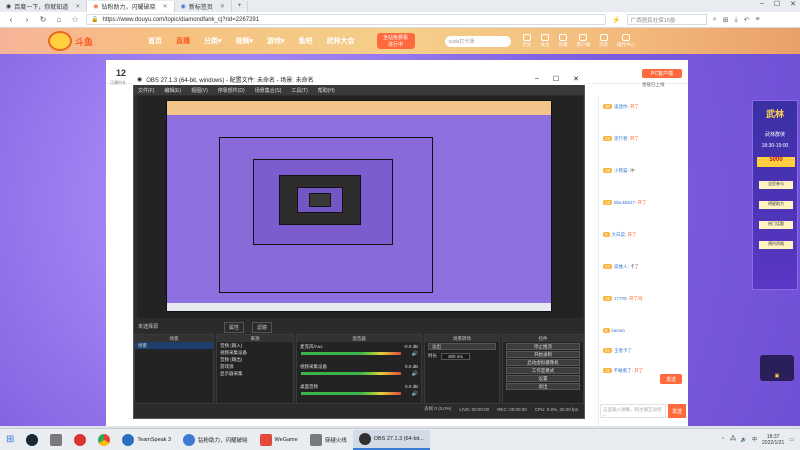 The height and width of the screenshot is (450, 800). What do you see at coordinates (341, 41) in the screenshot?
I see `nav-wulin: 武林大会` at bounding box center [341, 41].